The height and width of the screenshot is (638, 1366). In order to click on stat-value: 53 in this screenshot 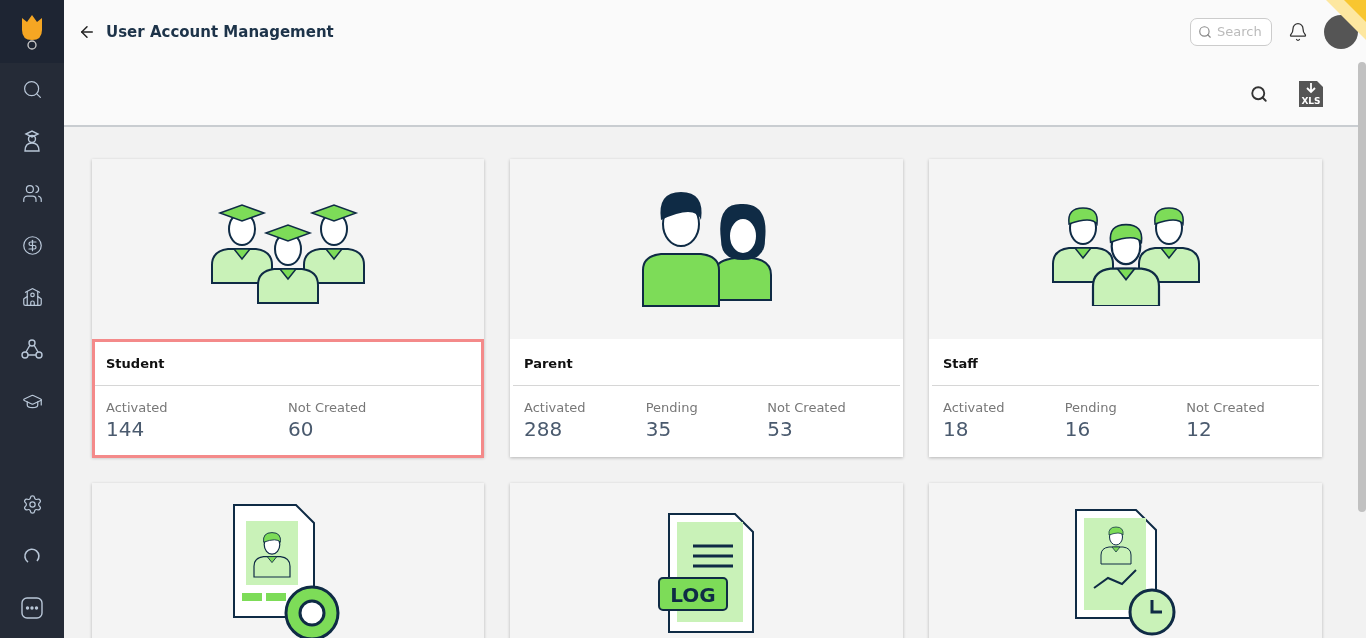, I will do `click(780, 429)`.